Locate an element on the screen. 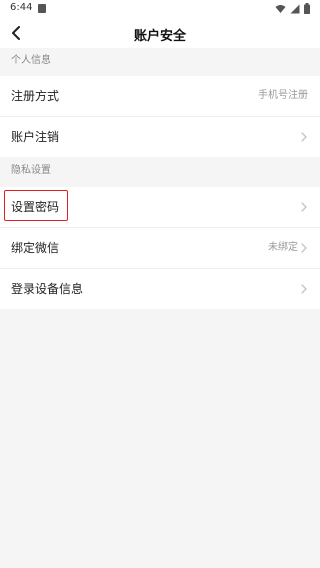  status-icons is located at coordinates (292, 8).